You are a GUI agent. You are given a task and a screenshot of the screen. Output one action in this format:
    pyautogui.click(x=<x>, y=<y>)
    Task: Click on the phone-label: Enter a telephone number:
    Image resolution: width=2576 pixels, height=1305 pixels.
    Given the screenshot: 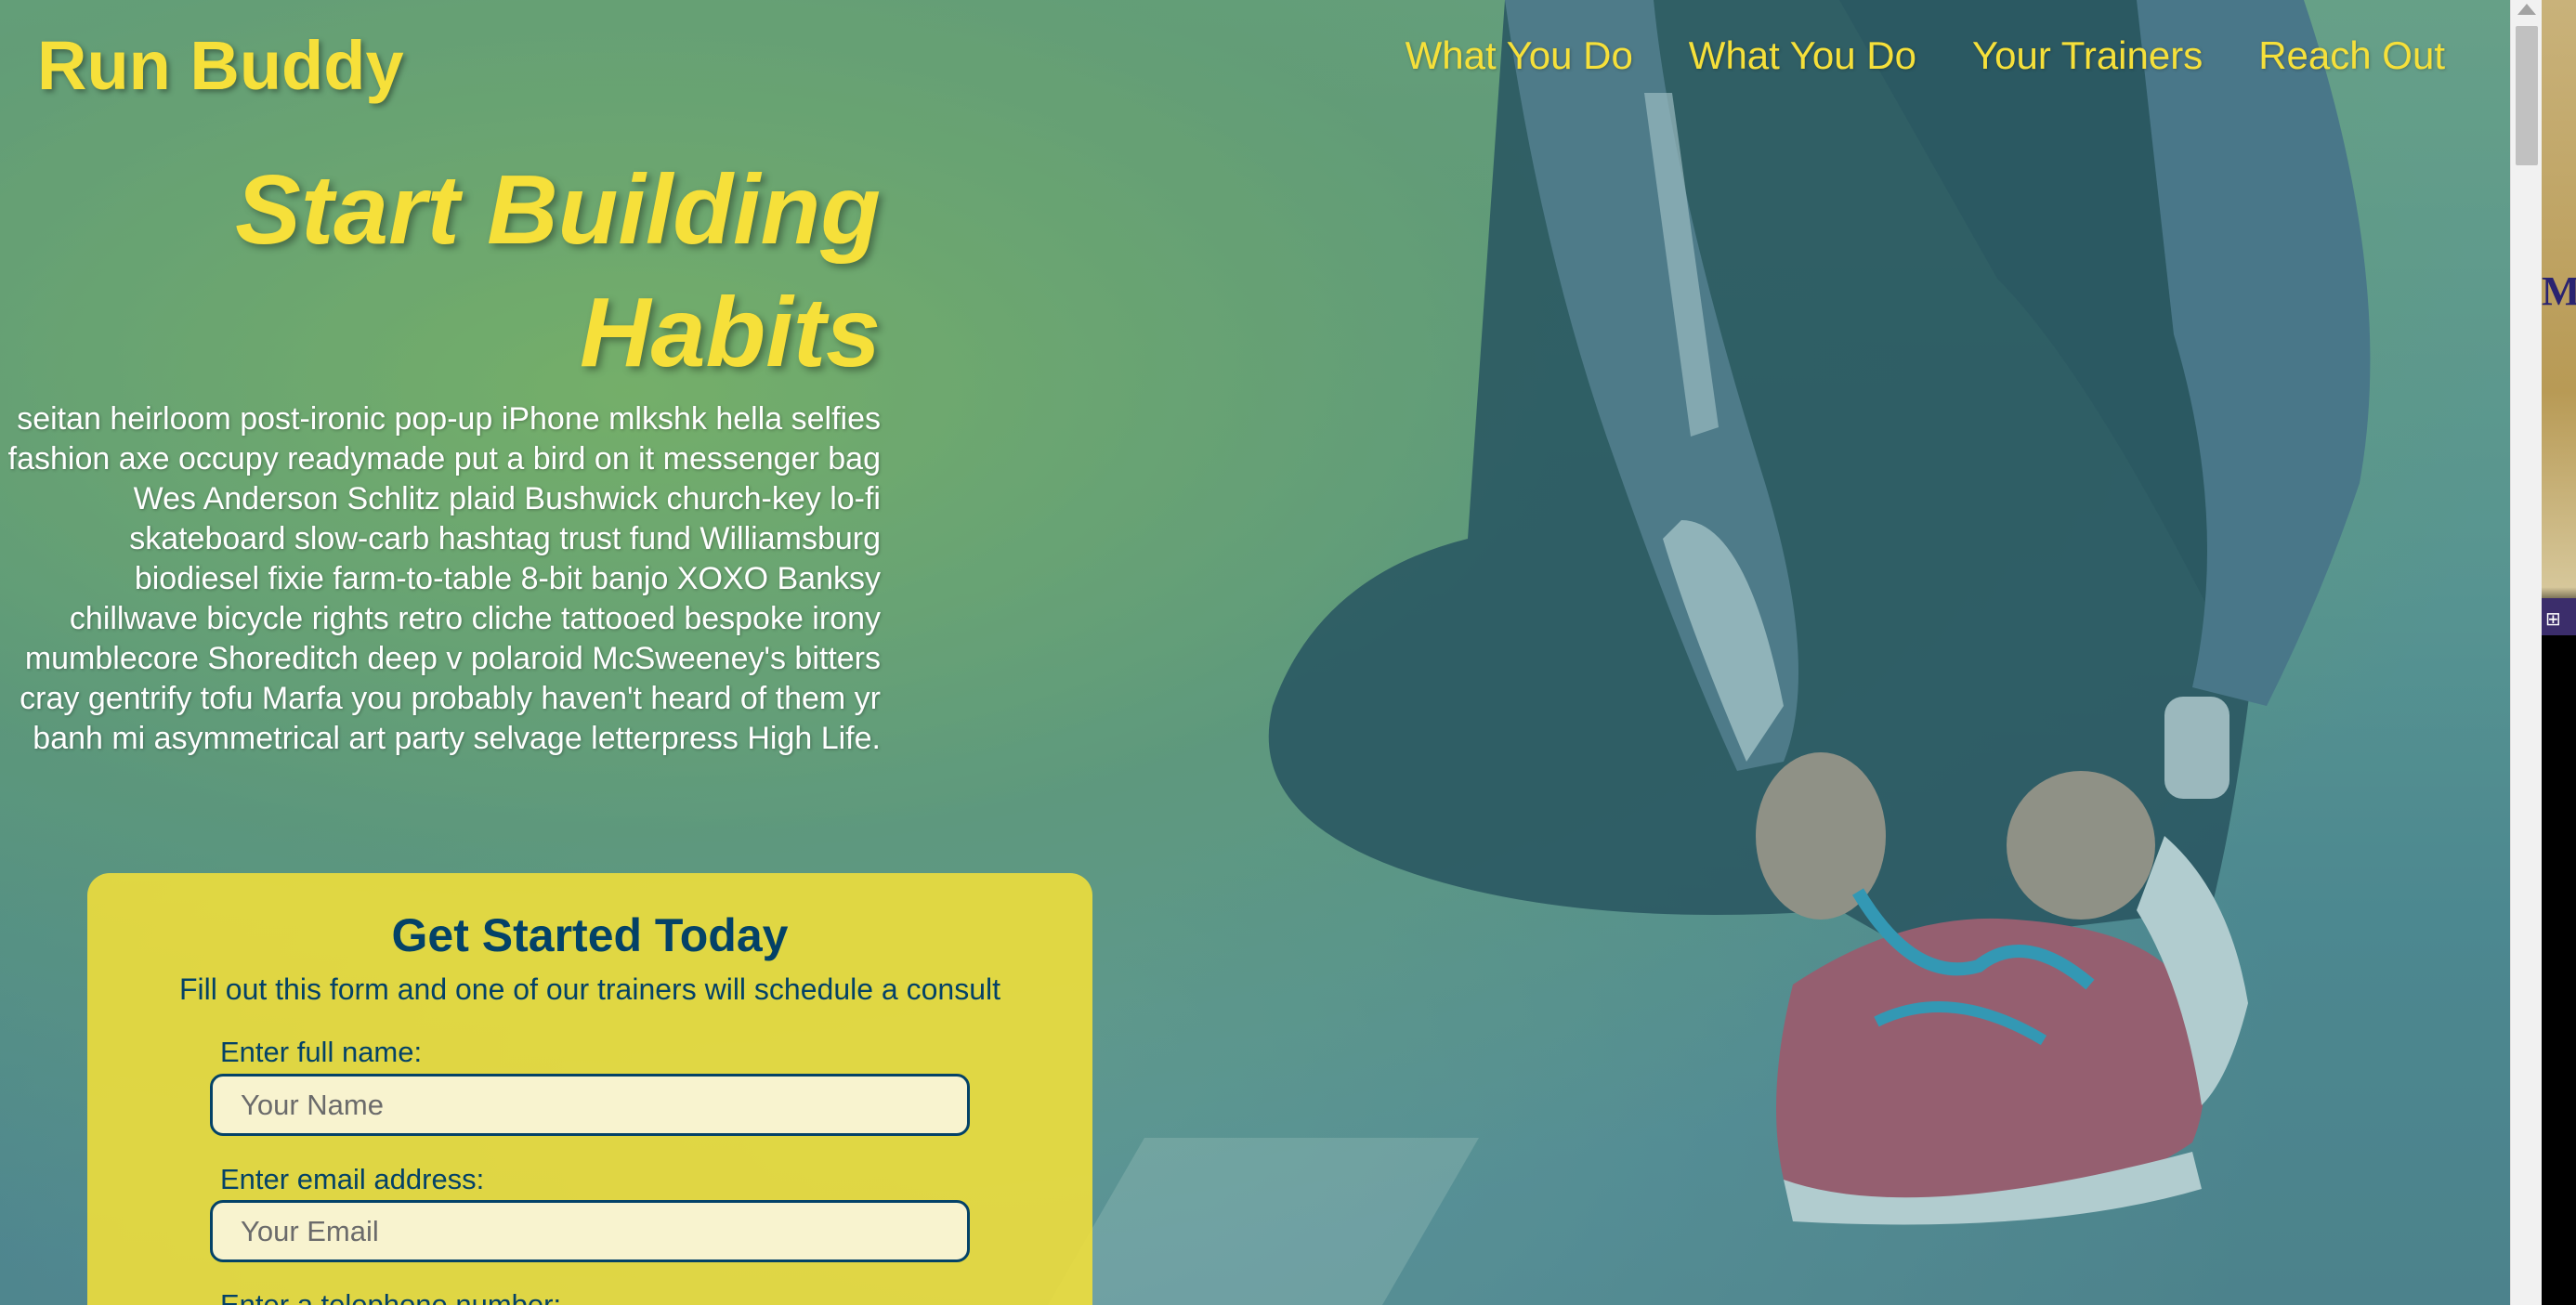 What is the action you would take?
    pyautogui.click(x=391, y=1296)
    